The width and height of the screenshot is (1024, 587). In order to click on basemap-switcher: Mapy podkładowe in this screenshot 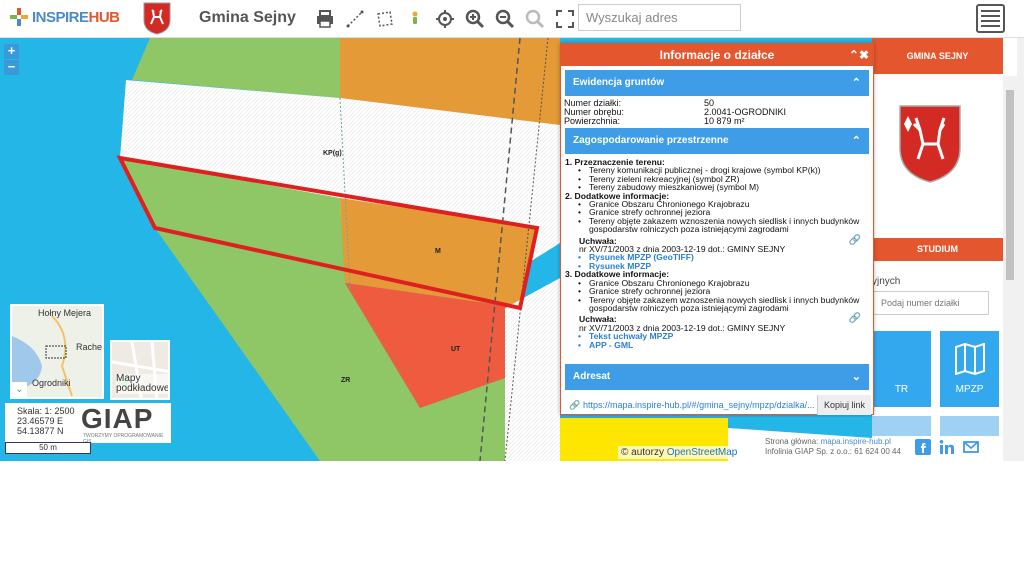, I will do `click(140, 370)`.